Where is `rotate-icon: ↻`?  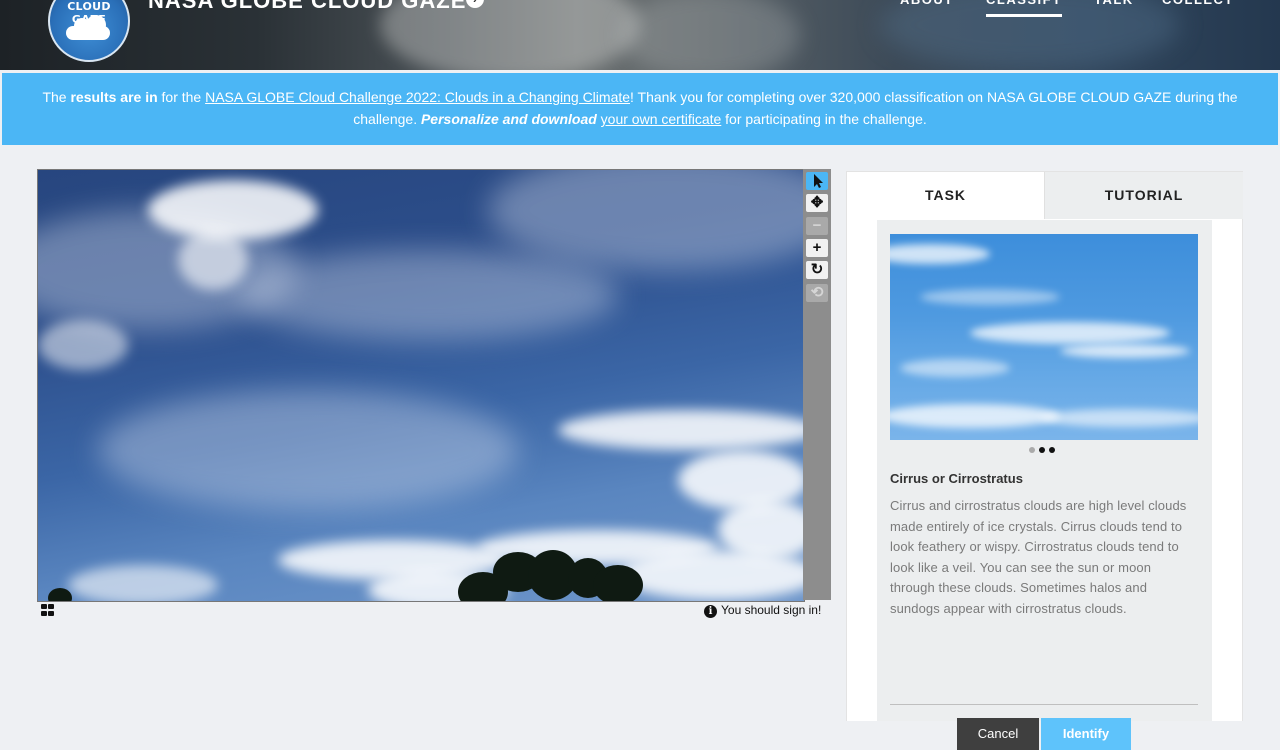 rotate-icon: ↻ is located at coordinates (817, 270).